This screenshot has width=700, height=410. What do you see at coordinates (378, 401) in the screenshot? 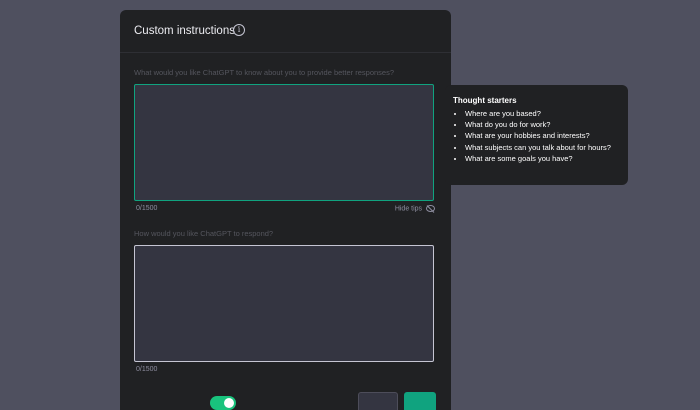
I see `cancel-button` at bounding box center [378, 401].